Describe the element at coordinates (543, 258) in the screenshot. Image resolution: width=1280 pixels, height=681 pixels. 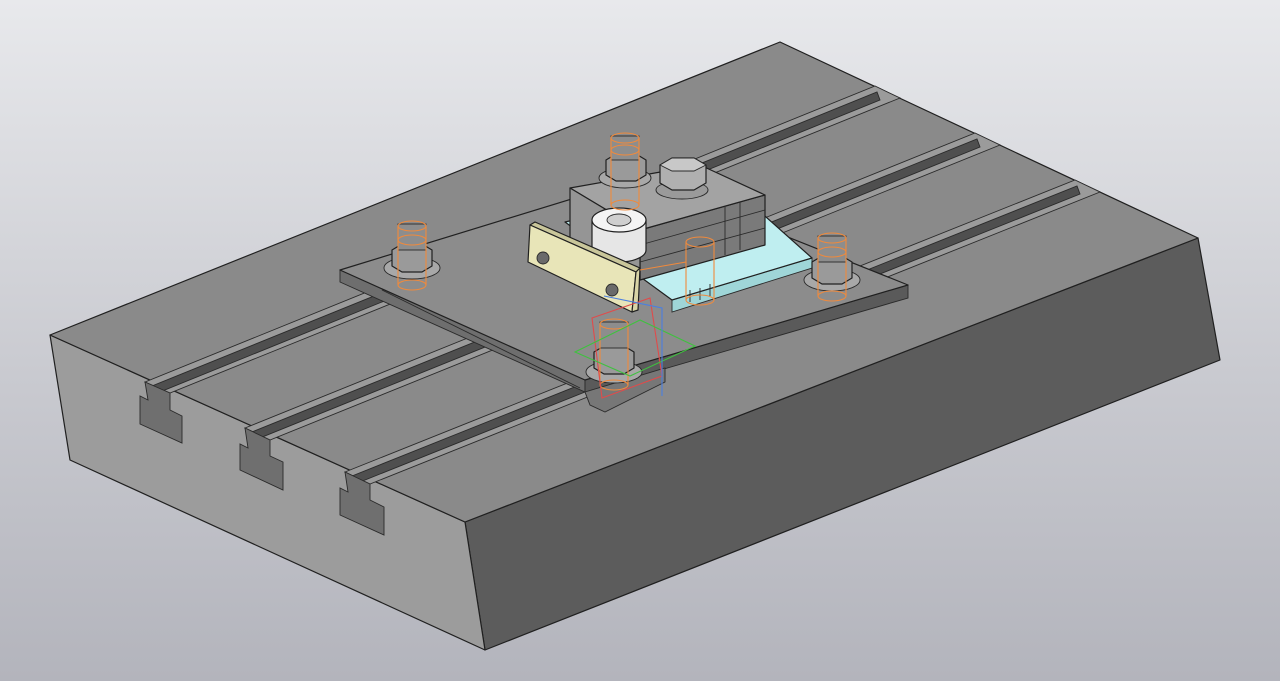
I see `strap-bolt-head-left` at that location.